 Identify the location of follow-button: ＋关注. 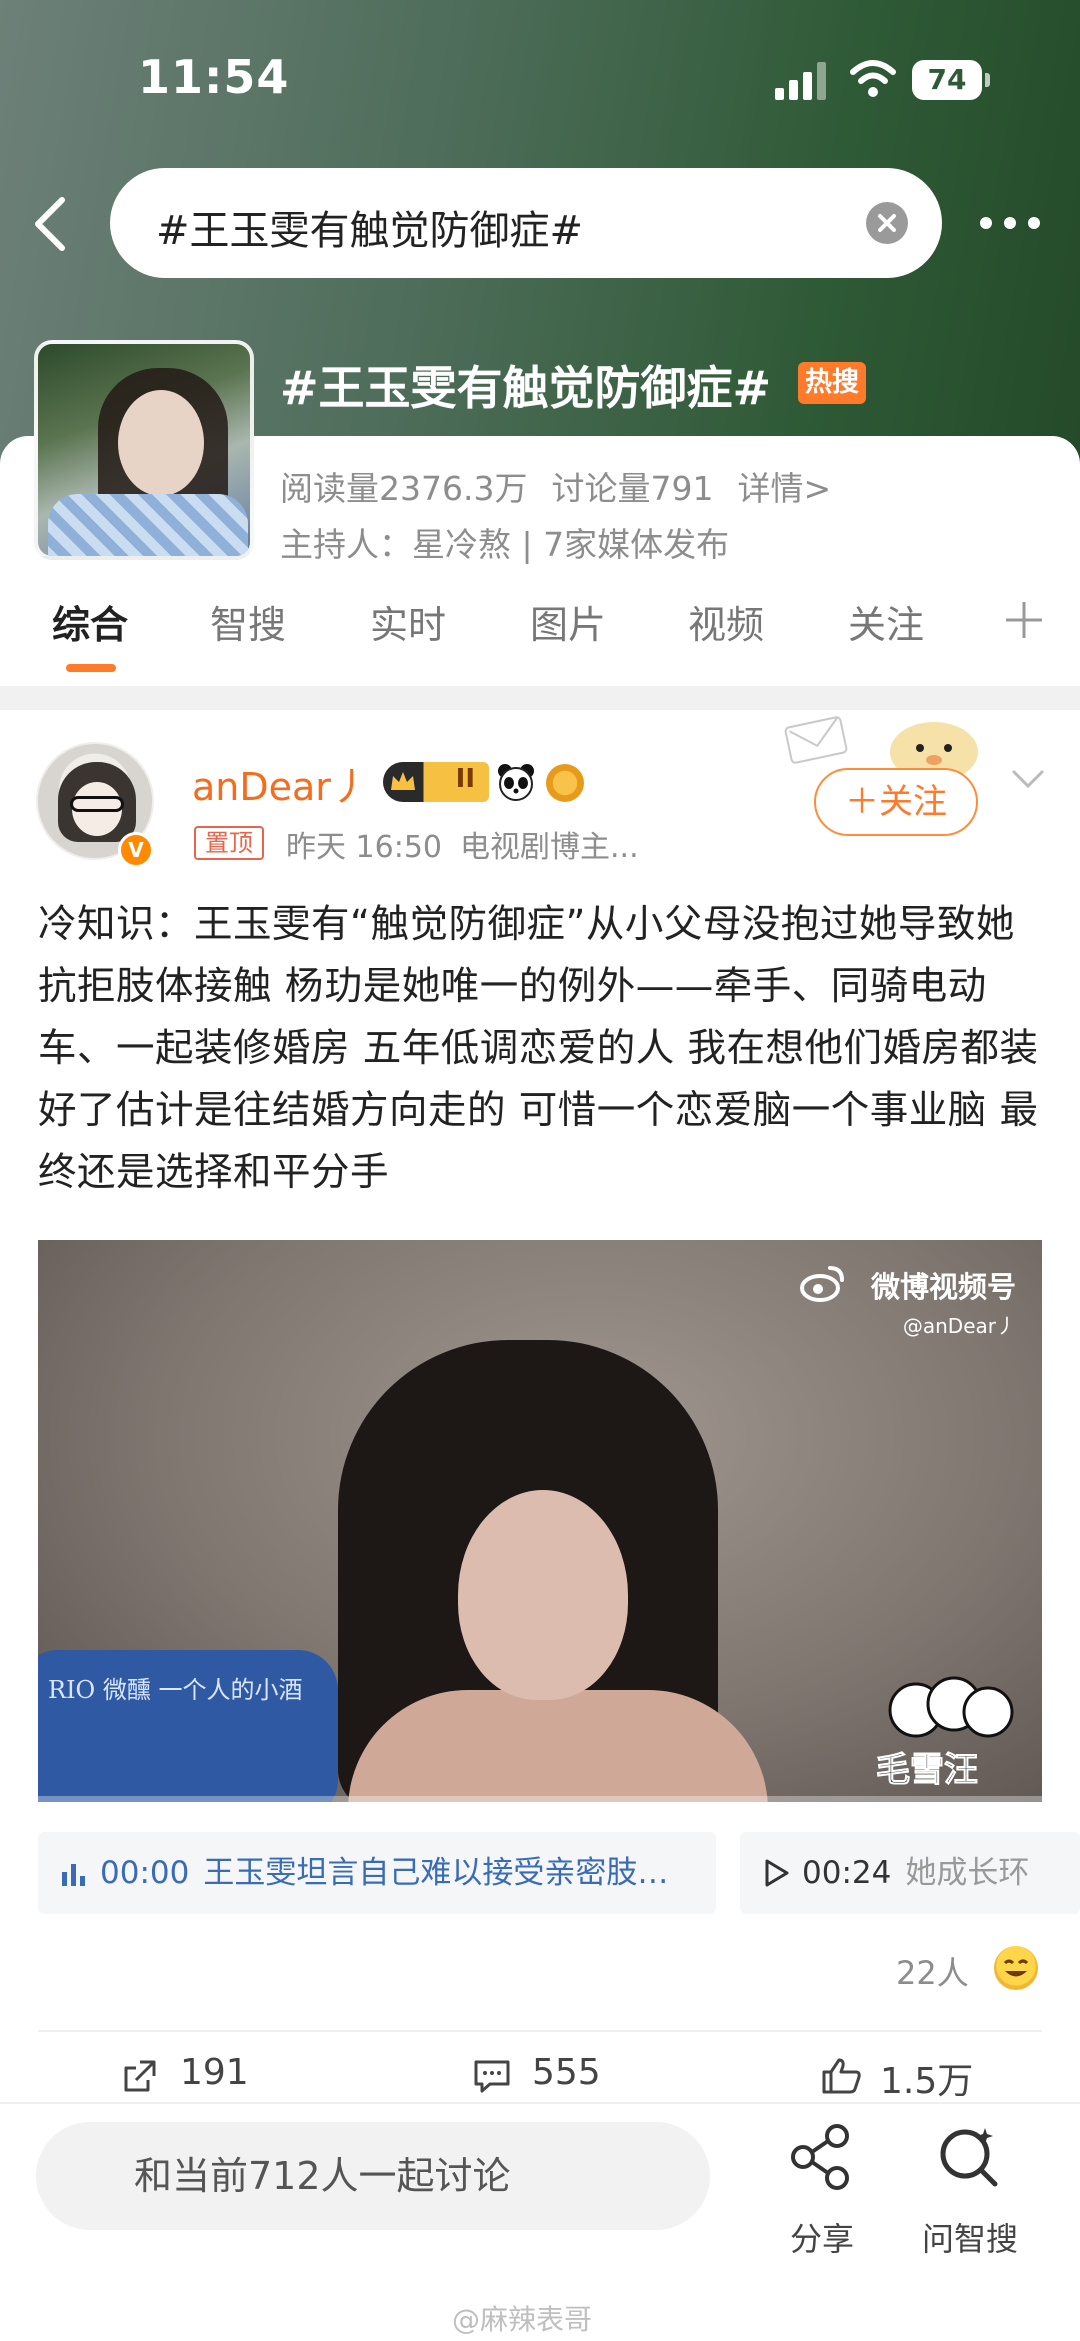
(896, 802).